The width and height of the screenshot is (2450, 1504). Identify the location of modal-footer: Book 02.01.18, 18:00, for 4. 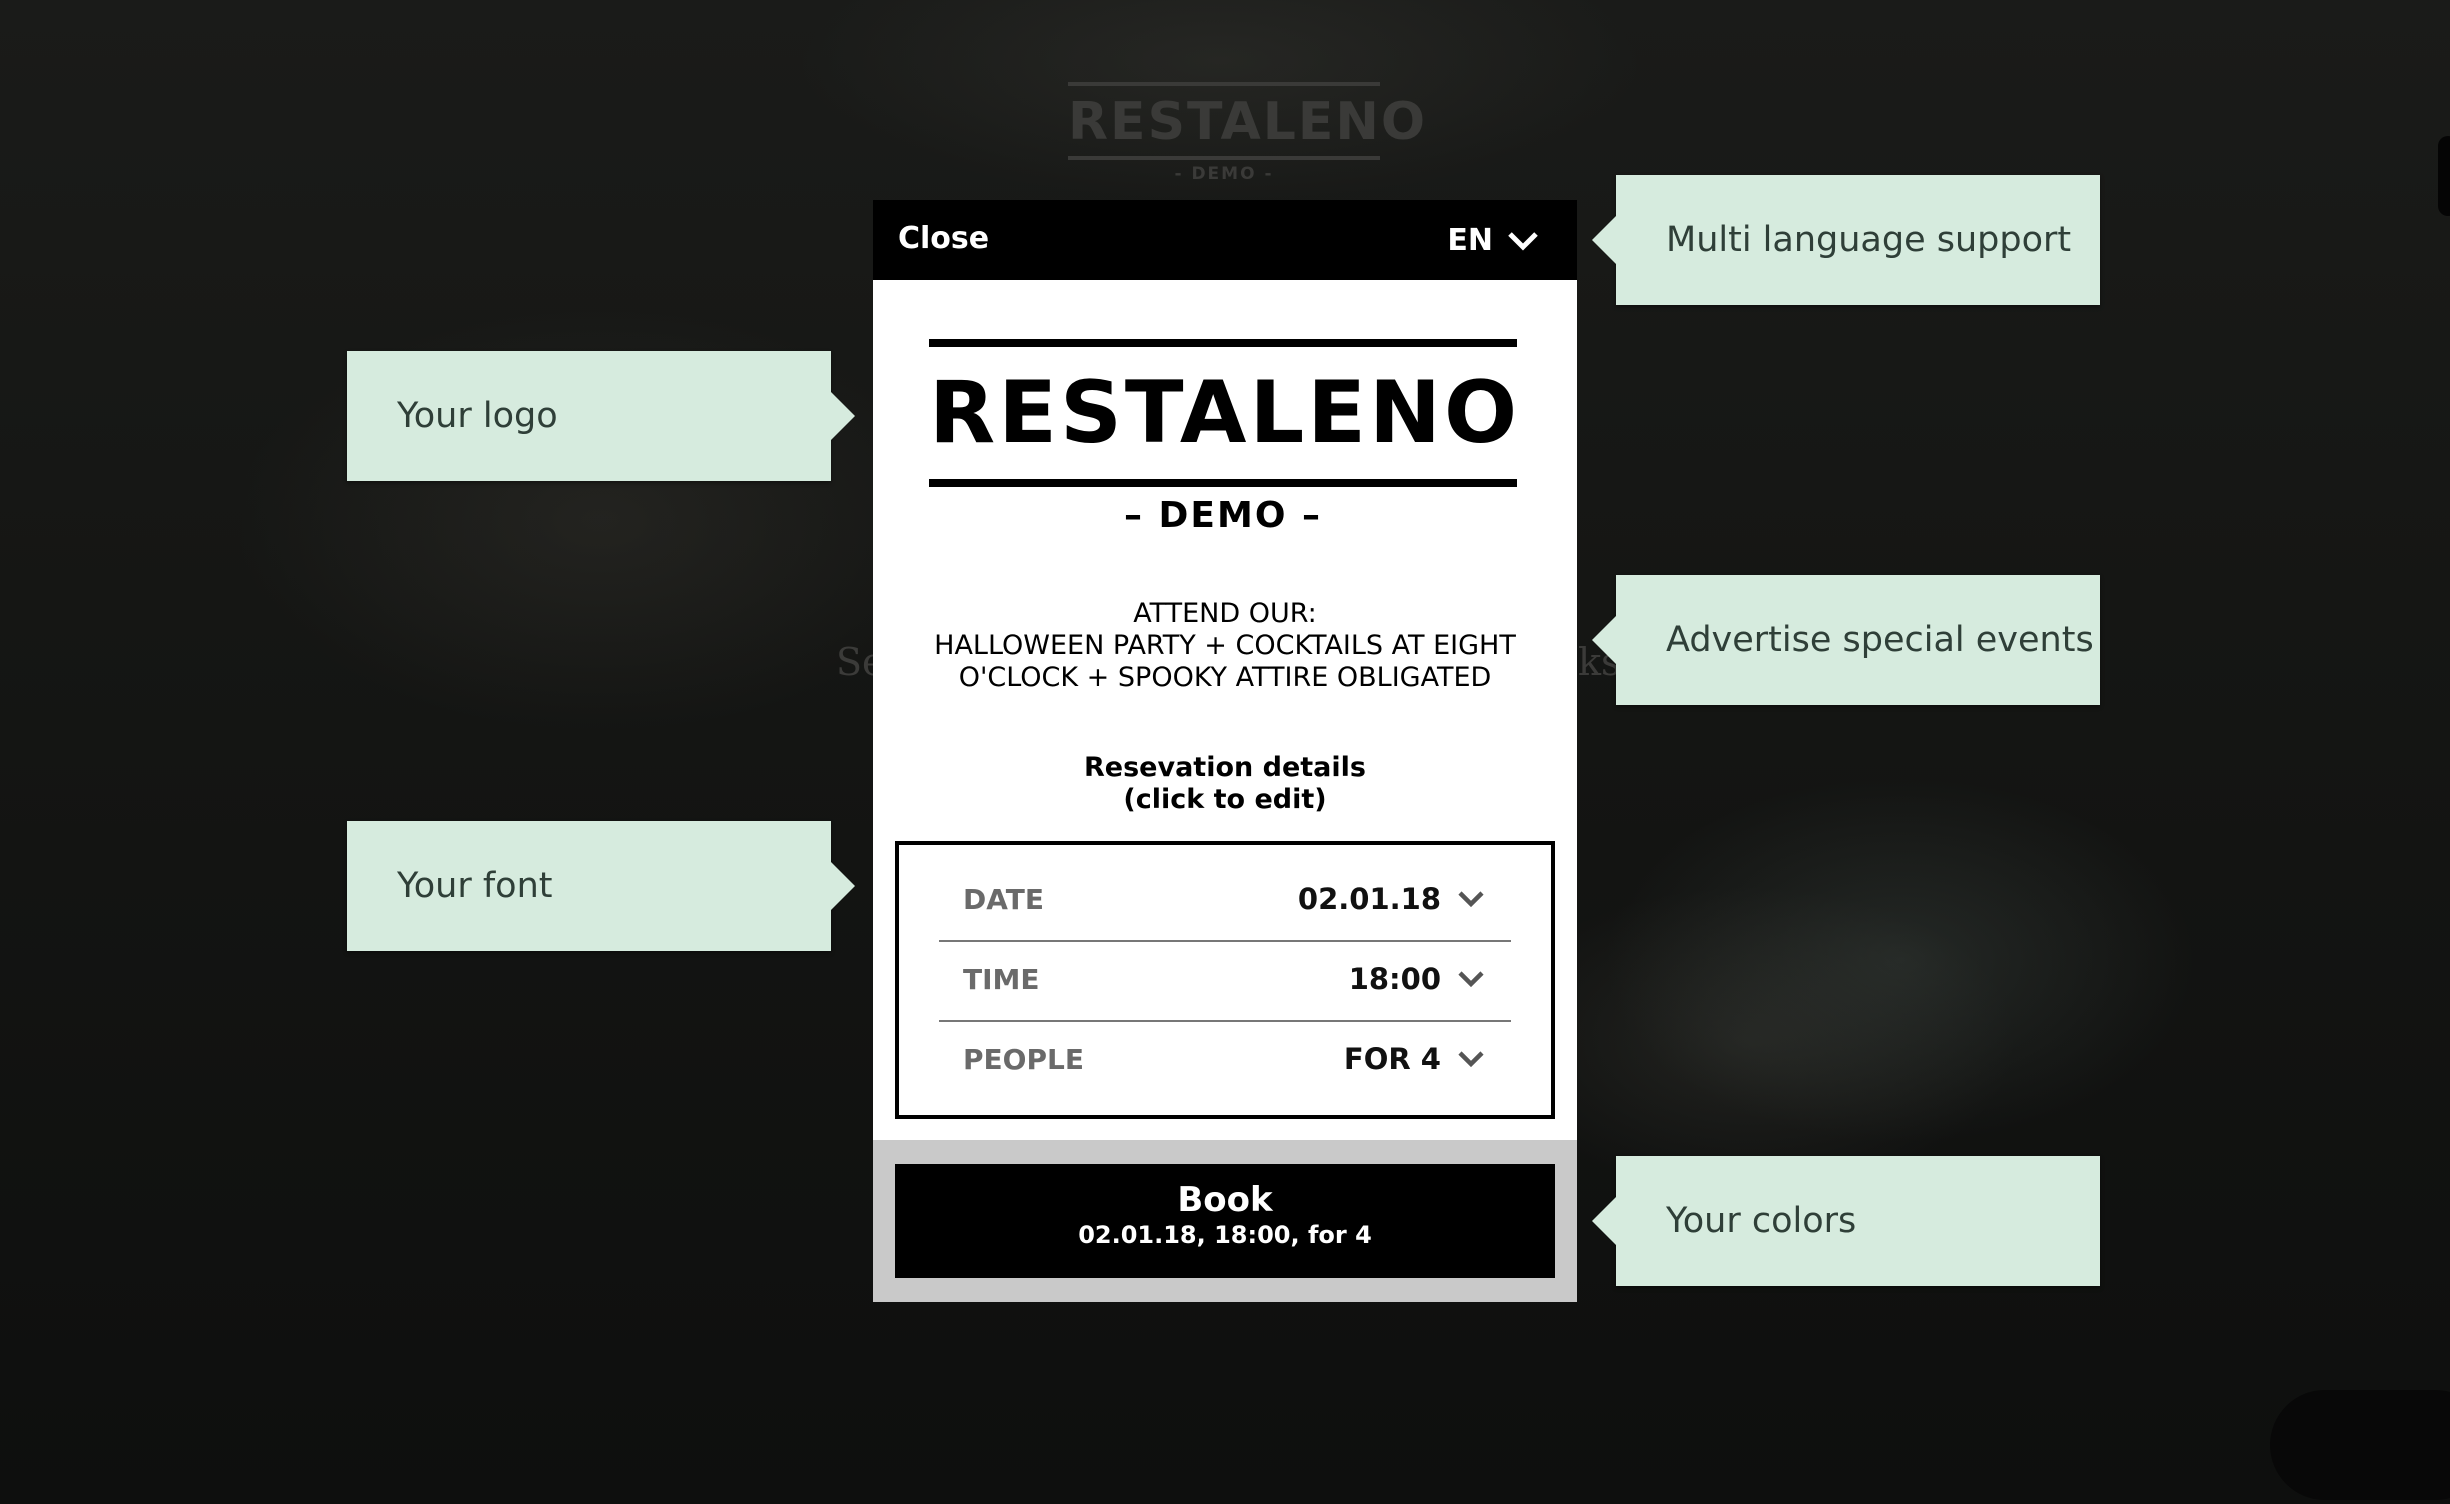
(1225, 1221).